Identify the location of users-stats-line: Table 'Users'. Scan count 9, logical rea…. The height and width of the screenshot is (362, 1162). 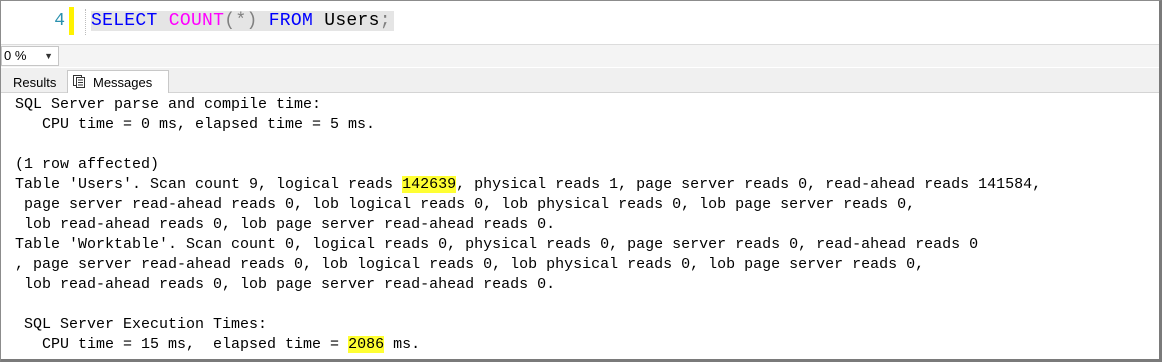
(528, 185).